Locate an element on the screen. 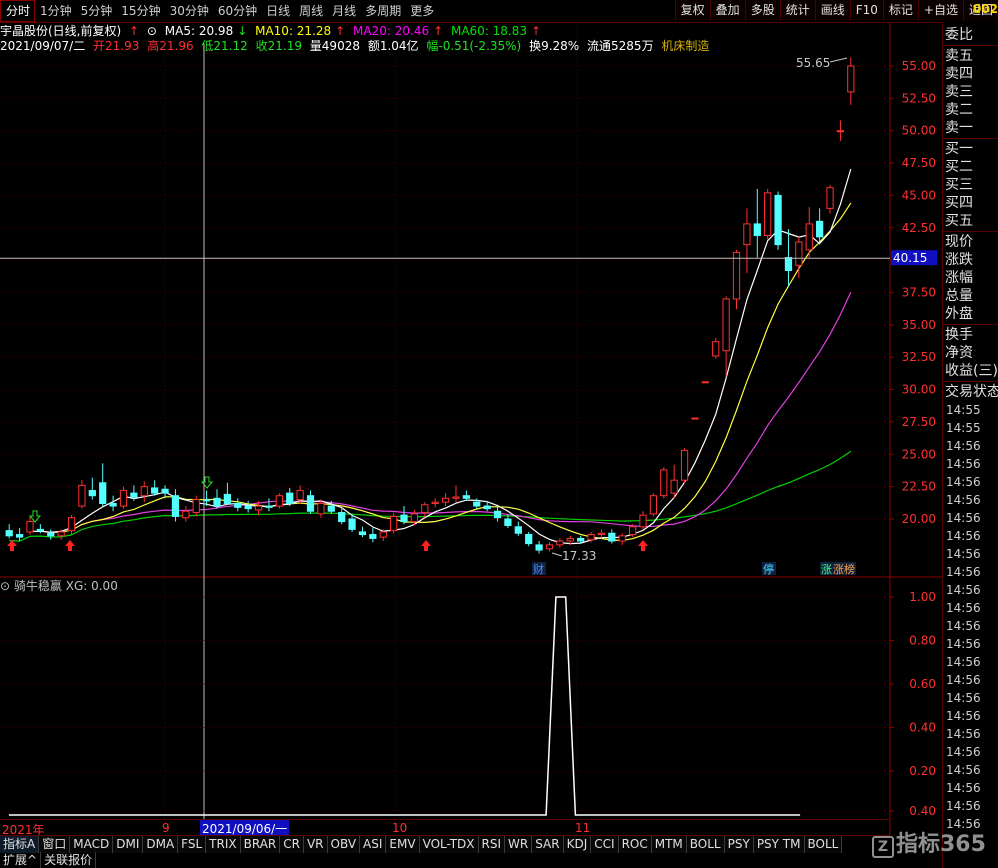 The width and height of the screenshot is (998, 868). side-separator is located at coordinates (970, 324).